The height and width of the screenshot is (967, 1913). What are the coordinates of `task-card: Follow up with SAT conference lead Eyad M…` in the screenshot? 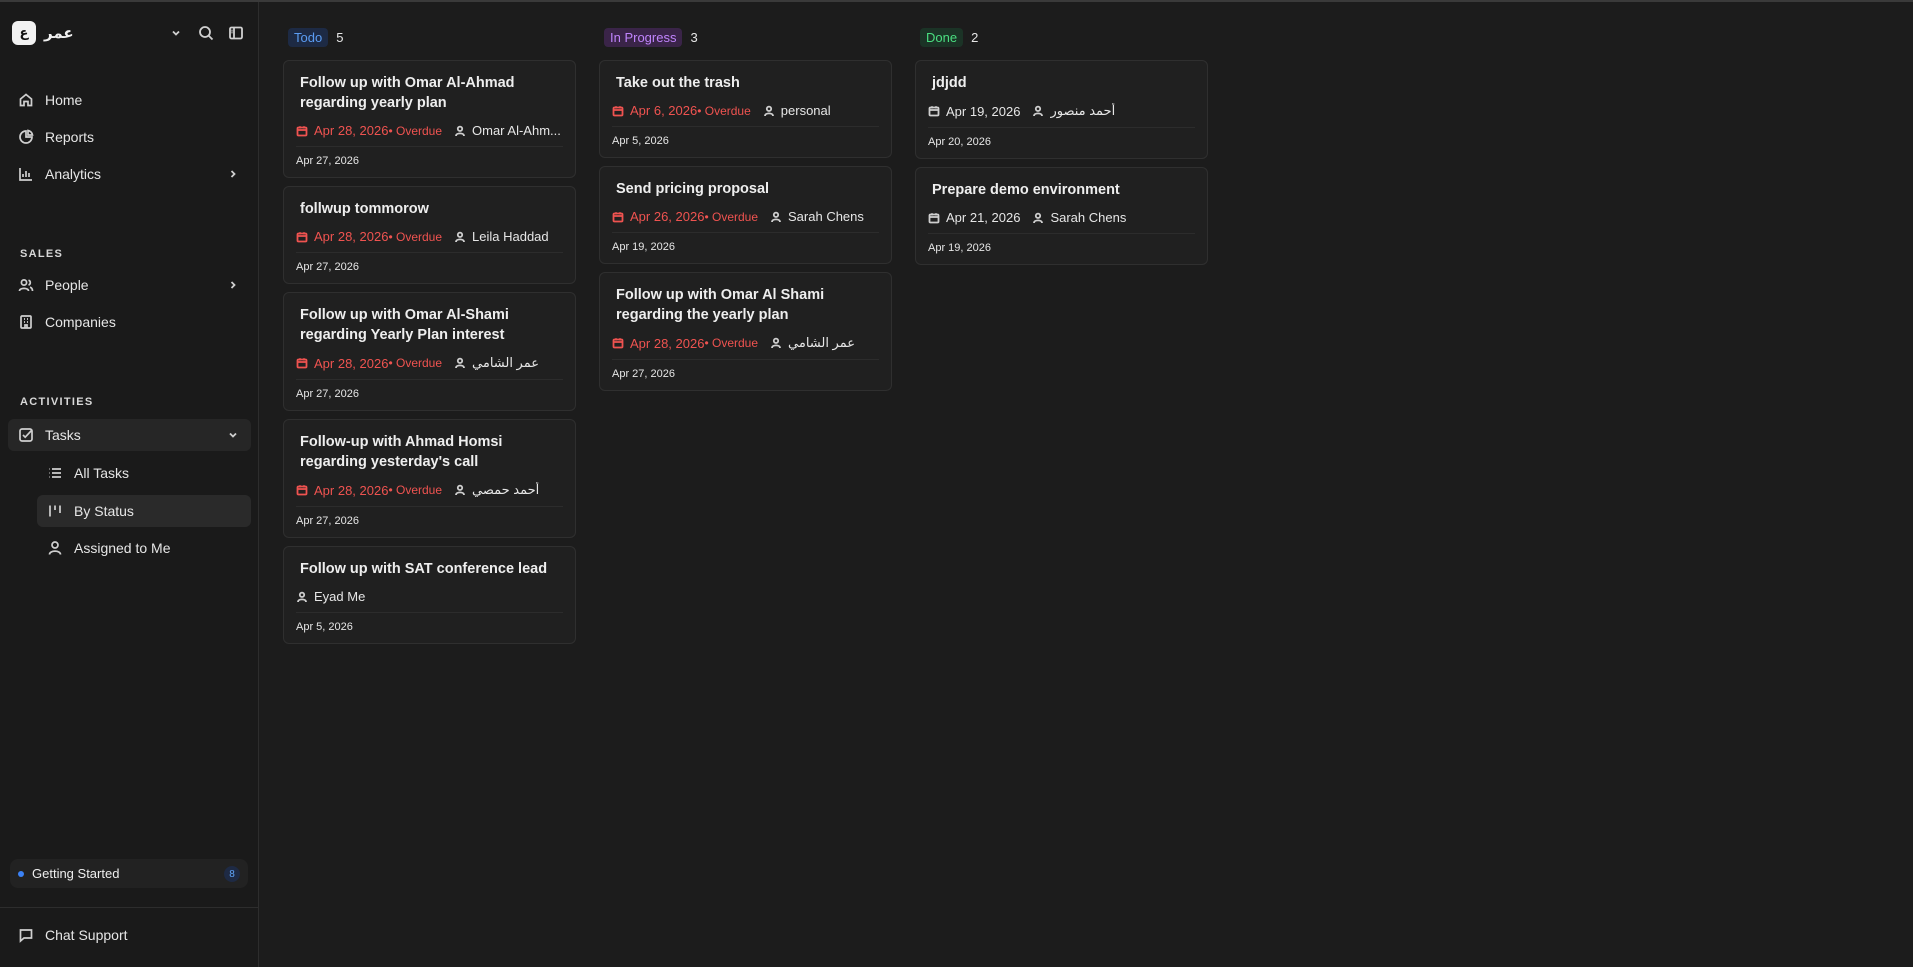 It's located at (429, 595).